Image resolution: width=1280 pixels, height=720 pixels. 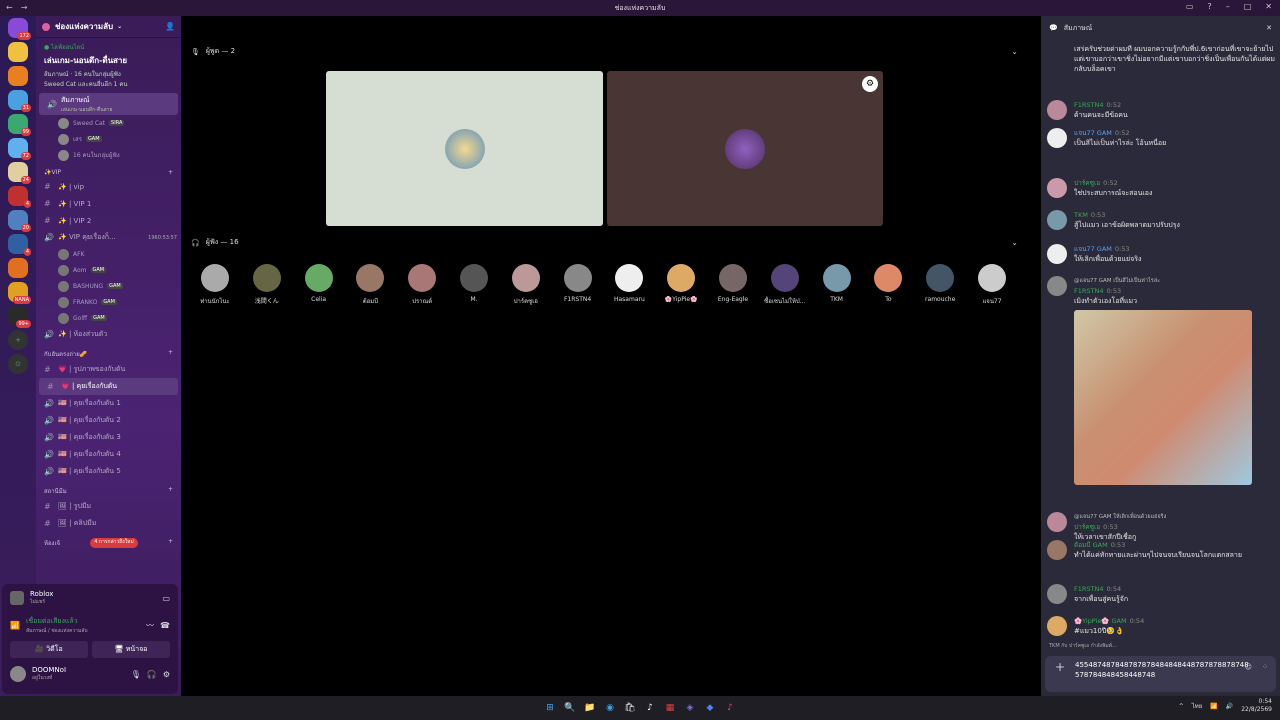 What do you see at coordinates (464, 148) in the screenshot?
I see `speaker-tile` at bounding box center [464, 148].